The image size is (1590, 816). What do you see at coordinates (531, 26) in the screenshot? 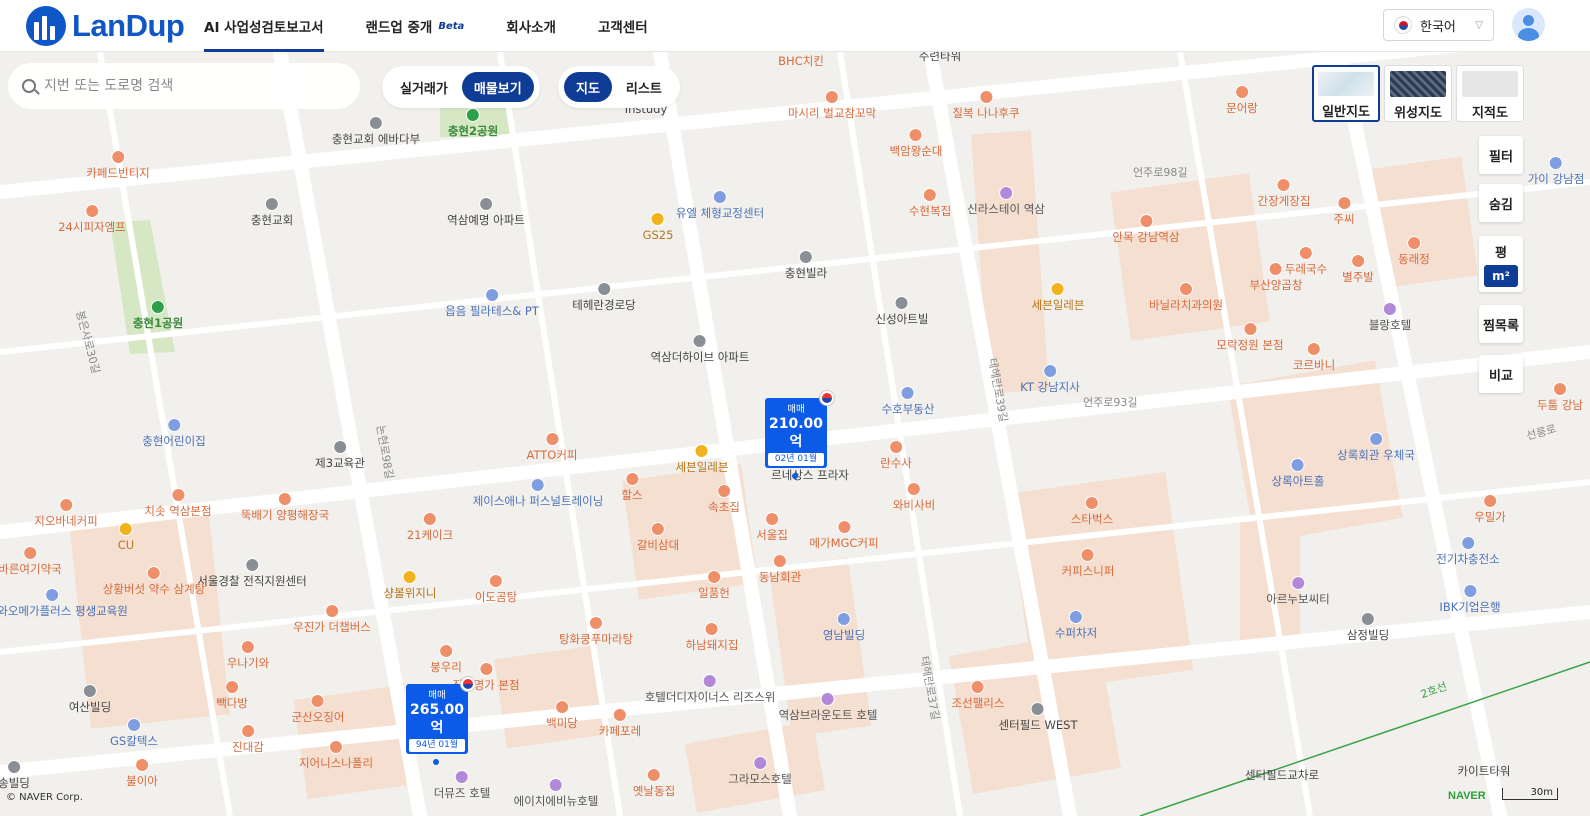
I see `nav-about: 회사소개` at bounding box center [531, 26].